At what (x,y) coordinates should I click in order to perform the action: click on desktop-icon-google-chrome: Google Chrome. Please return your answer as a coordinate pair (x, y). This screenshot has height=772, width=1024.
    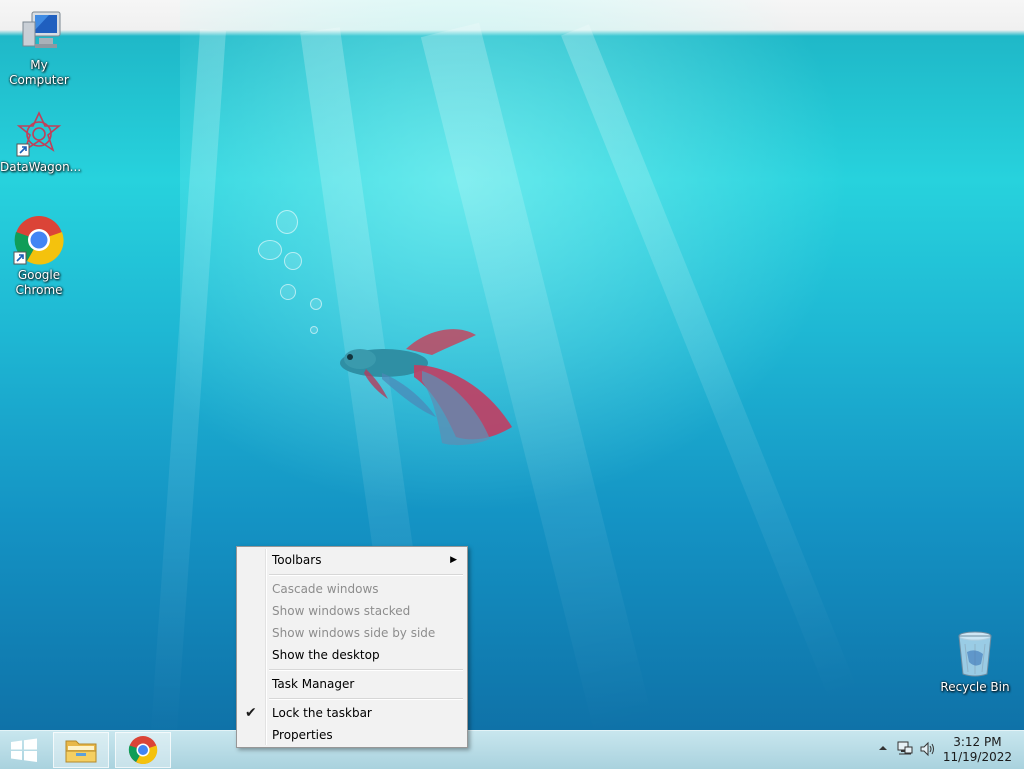
    Looking at the image, I should click on (39, 256).